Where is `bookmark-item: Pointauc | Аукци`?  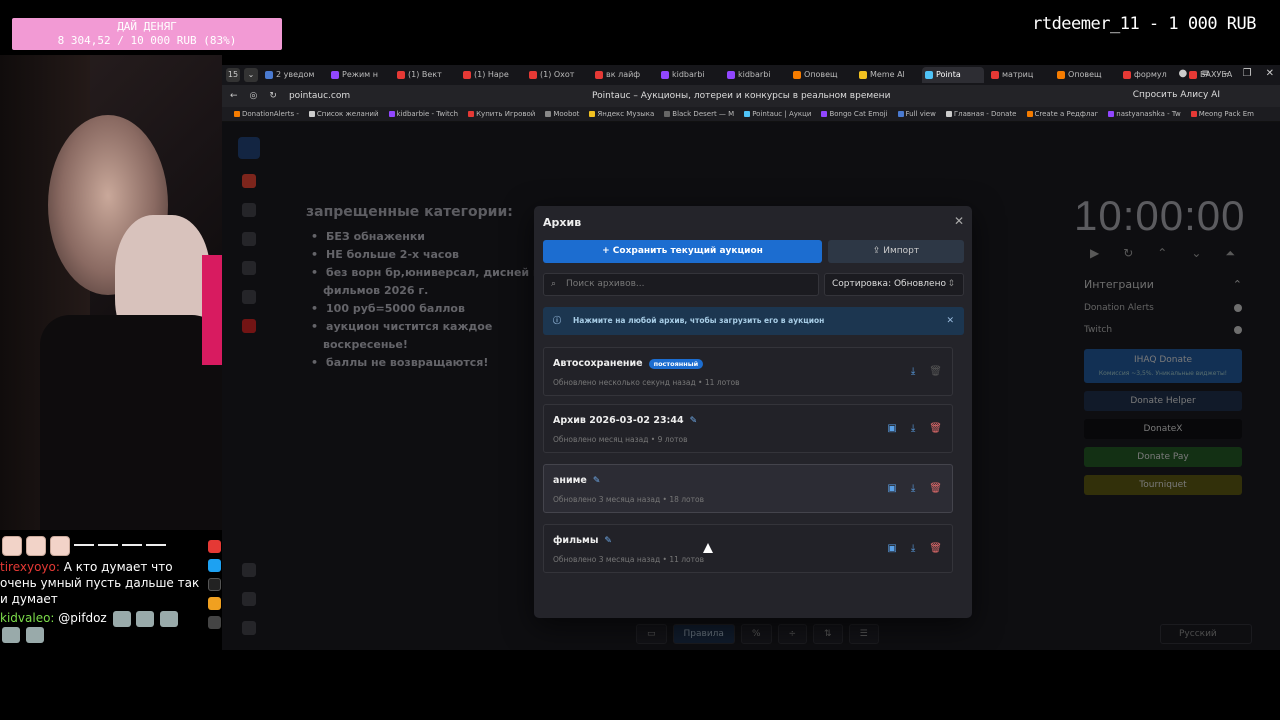
bookmark-item: Pointauc | Аукци is located at coordinates (777, 114).